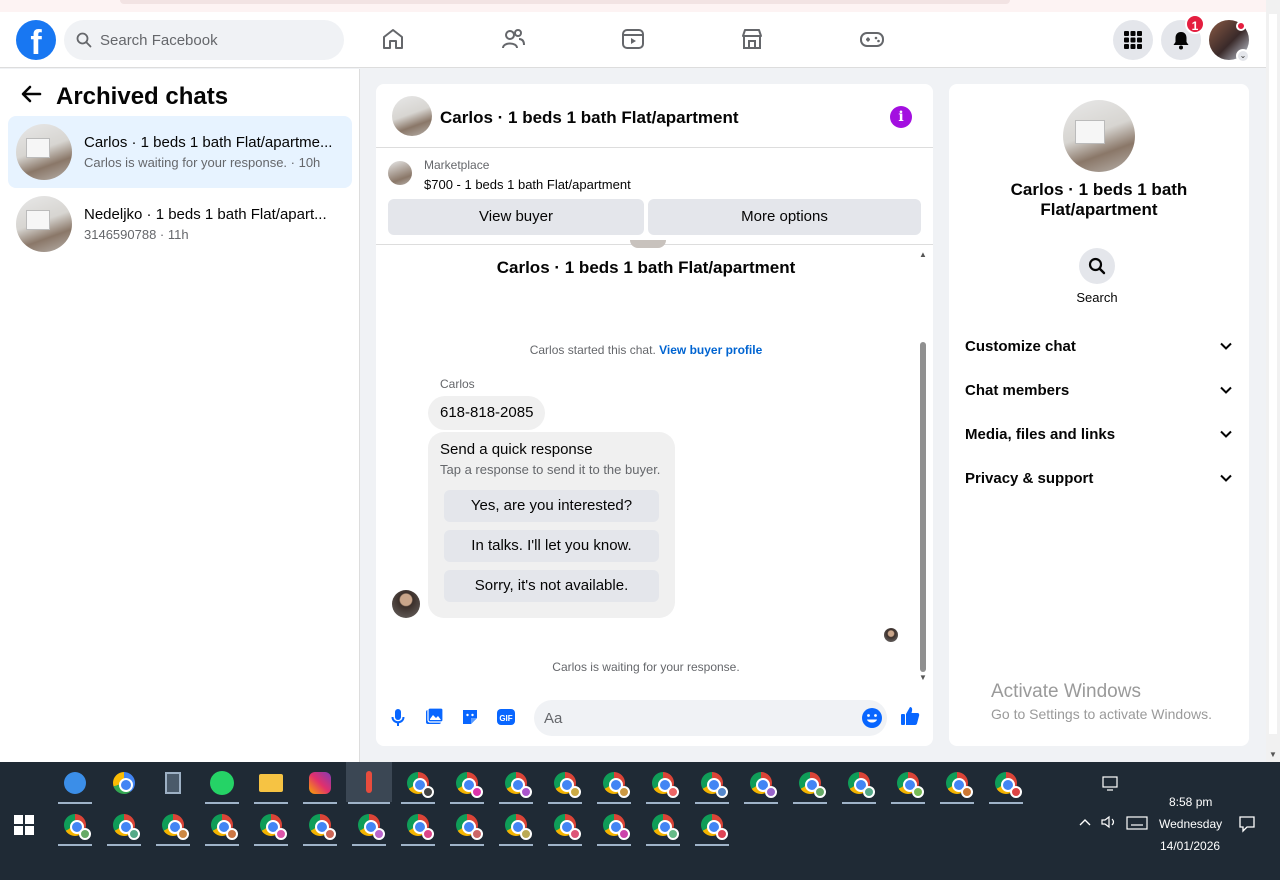  I want to click on svg-text: GIF, so click(505, 718).